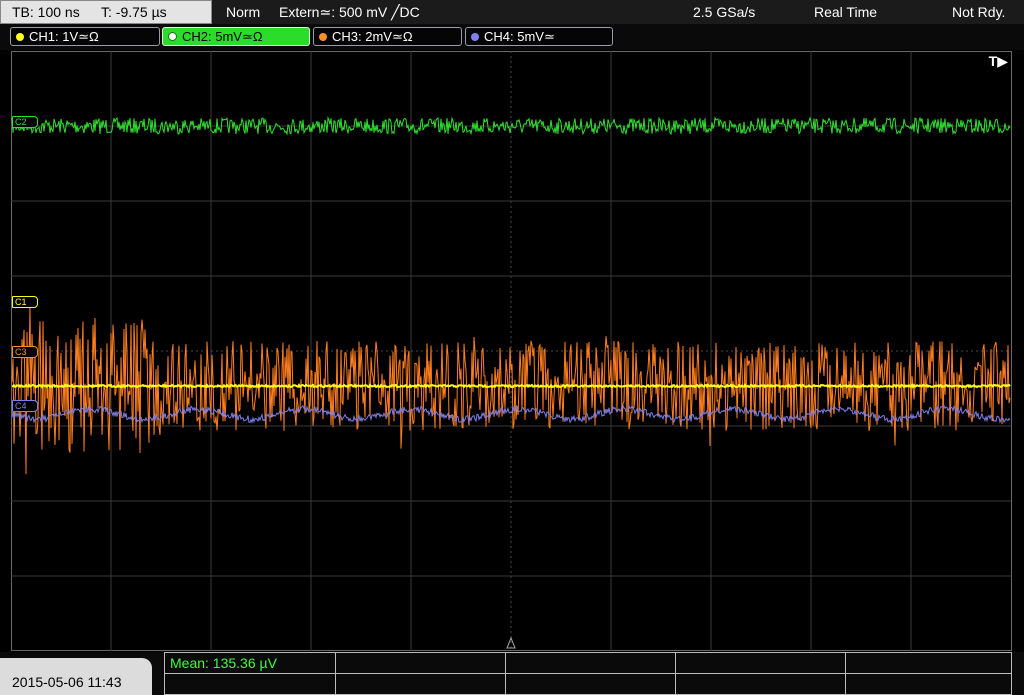 The height and width of the screenshot is (695, 1024). I want to click on trigger-mode-label: Norm, so click(243, 12).